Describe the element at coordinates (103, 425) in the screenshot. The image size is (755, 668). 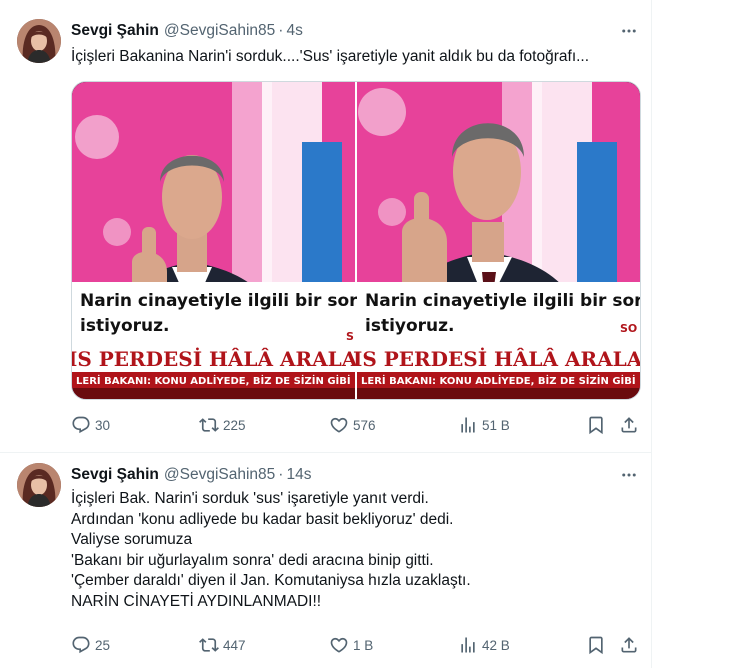
I see `reply-count: 30` at that location.